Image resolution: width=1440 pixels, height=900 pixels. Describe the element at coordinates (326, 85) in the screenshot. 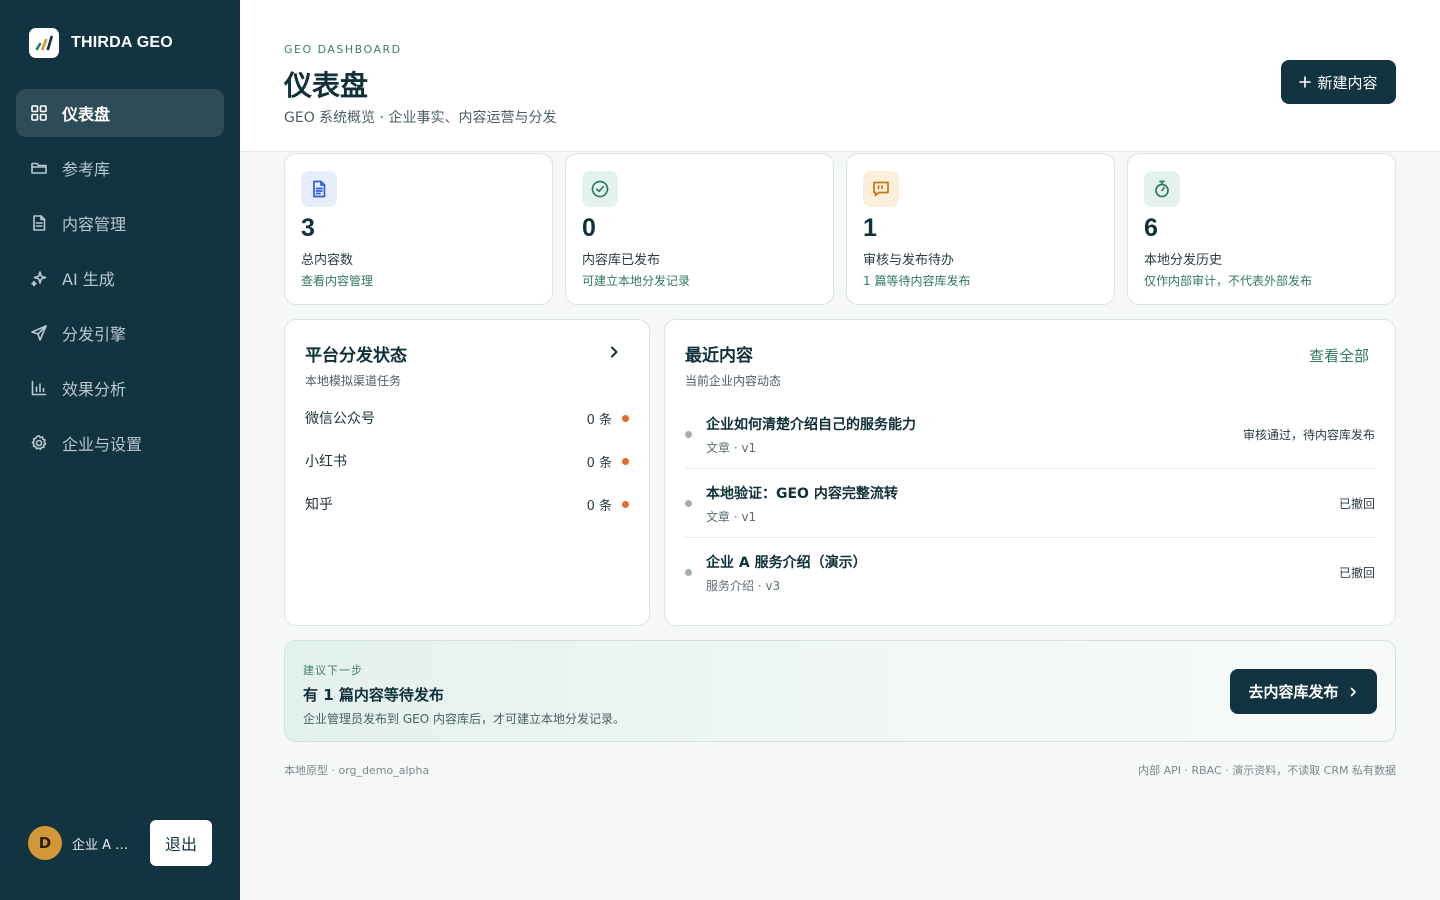

I see `page-title: 仪表盘` at that location.